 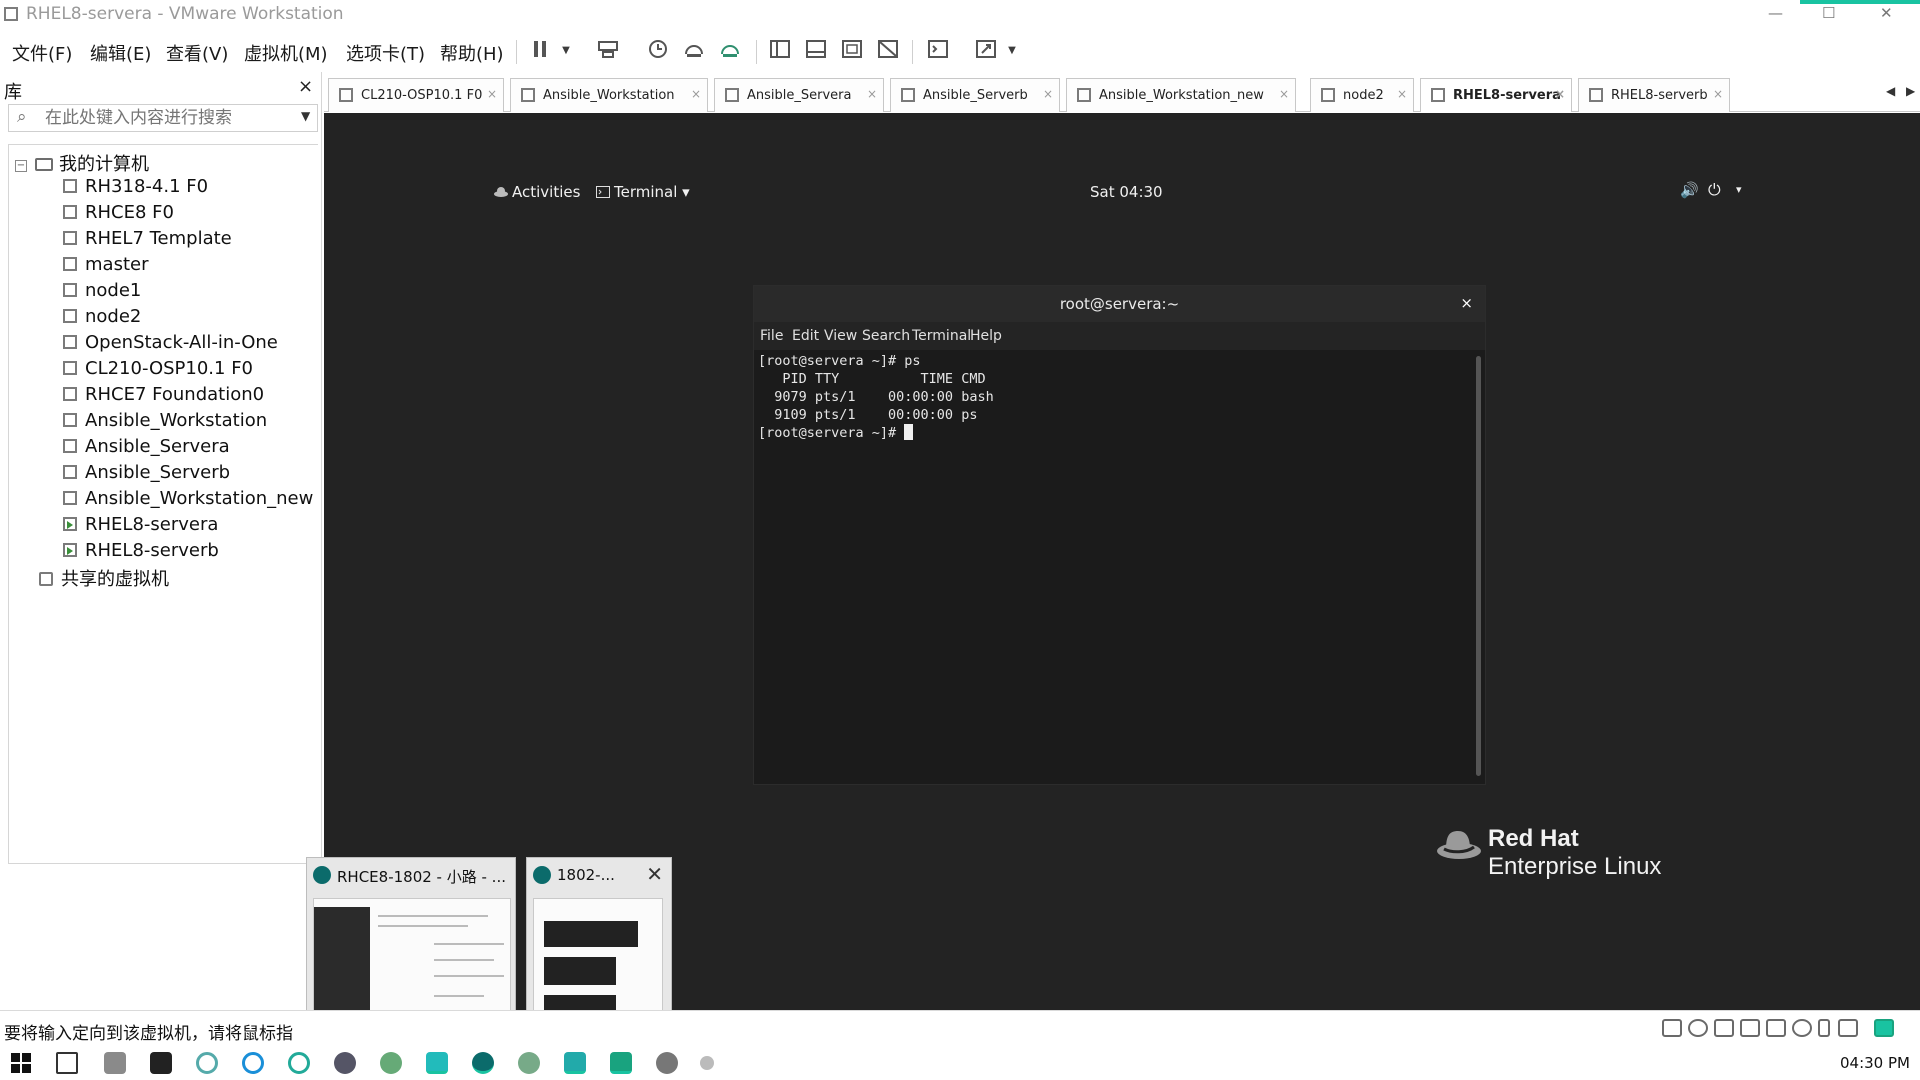 What do you see at coordinates (158, 369) in the screenshot?
I see `vm-item: CL210-OSP10.1 F0` at bounding box center [158, 369].